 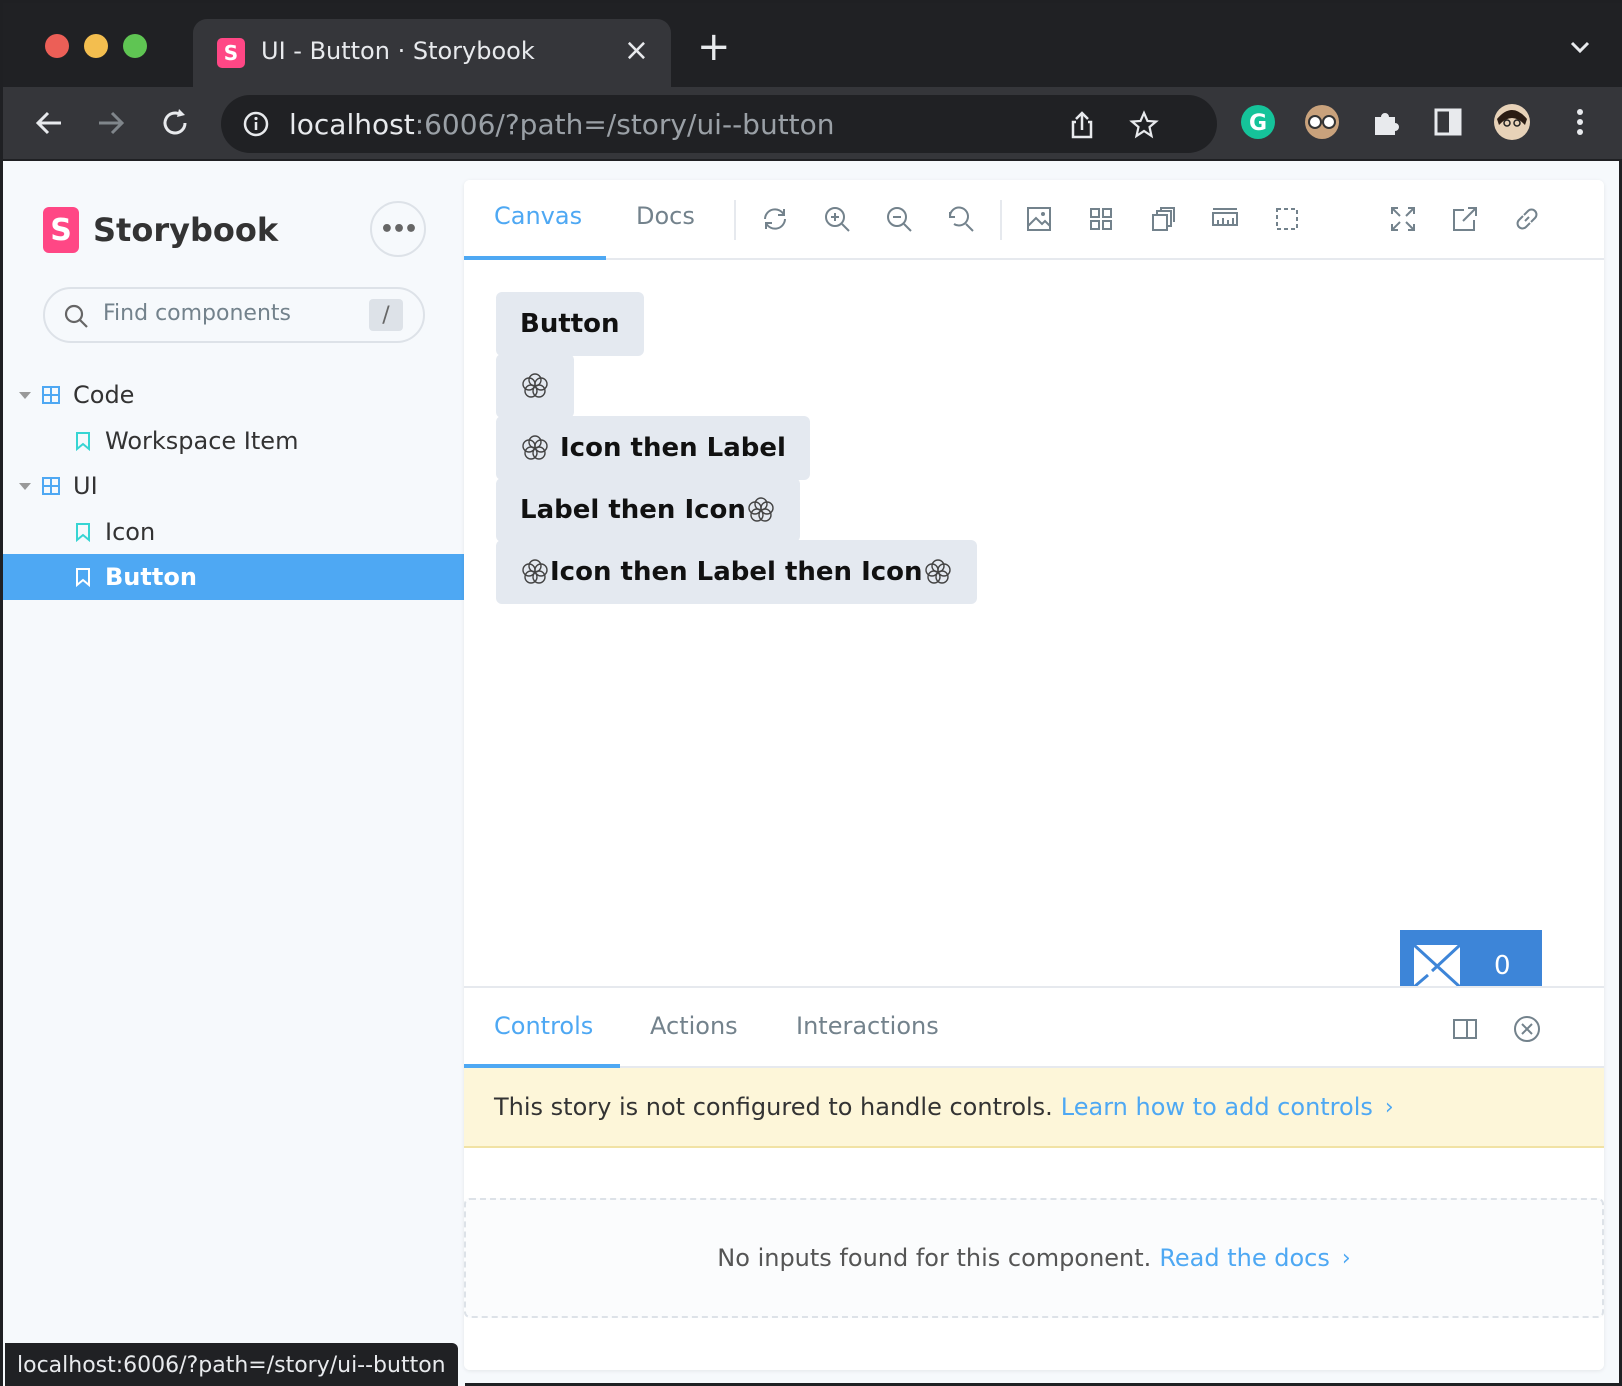 I want to click on extensions-puzzle-icon, so click(x=1386, y=122).